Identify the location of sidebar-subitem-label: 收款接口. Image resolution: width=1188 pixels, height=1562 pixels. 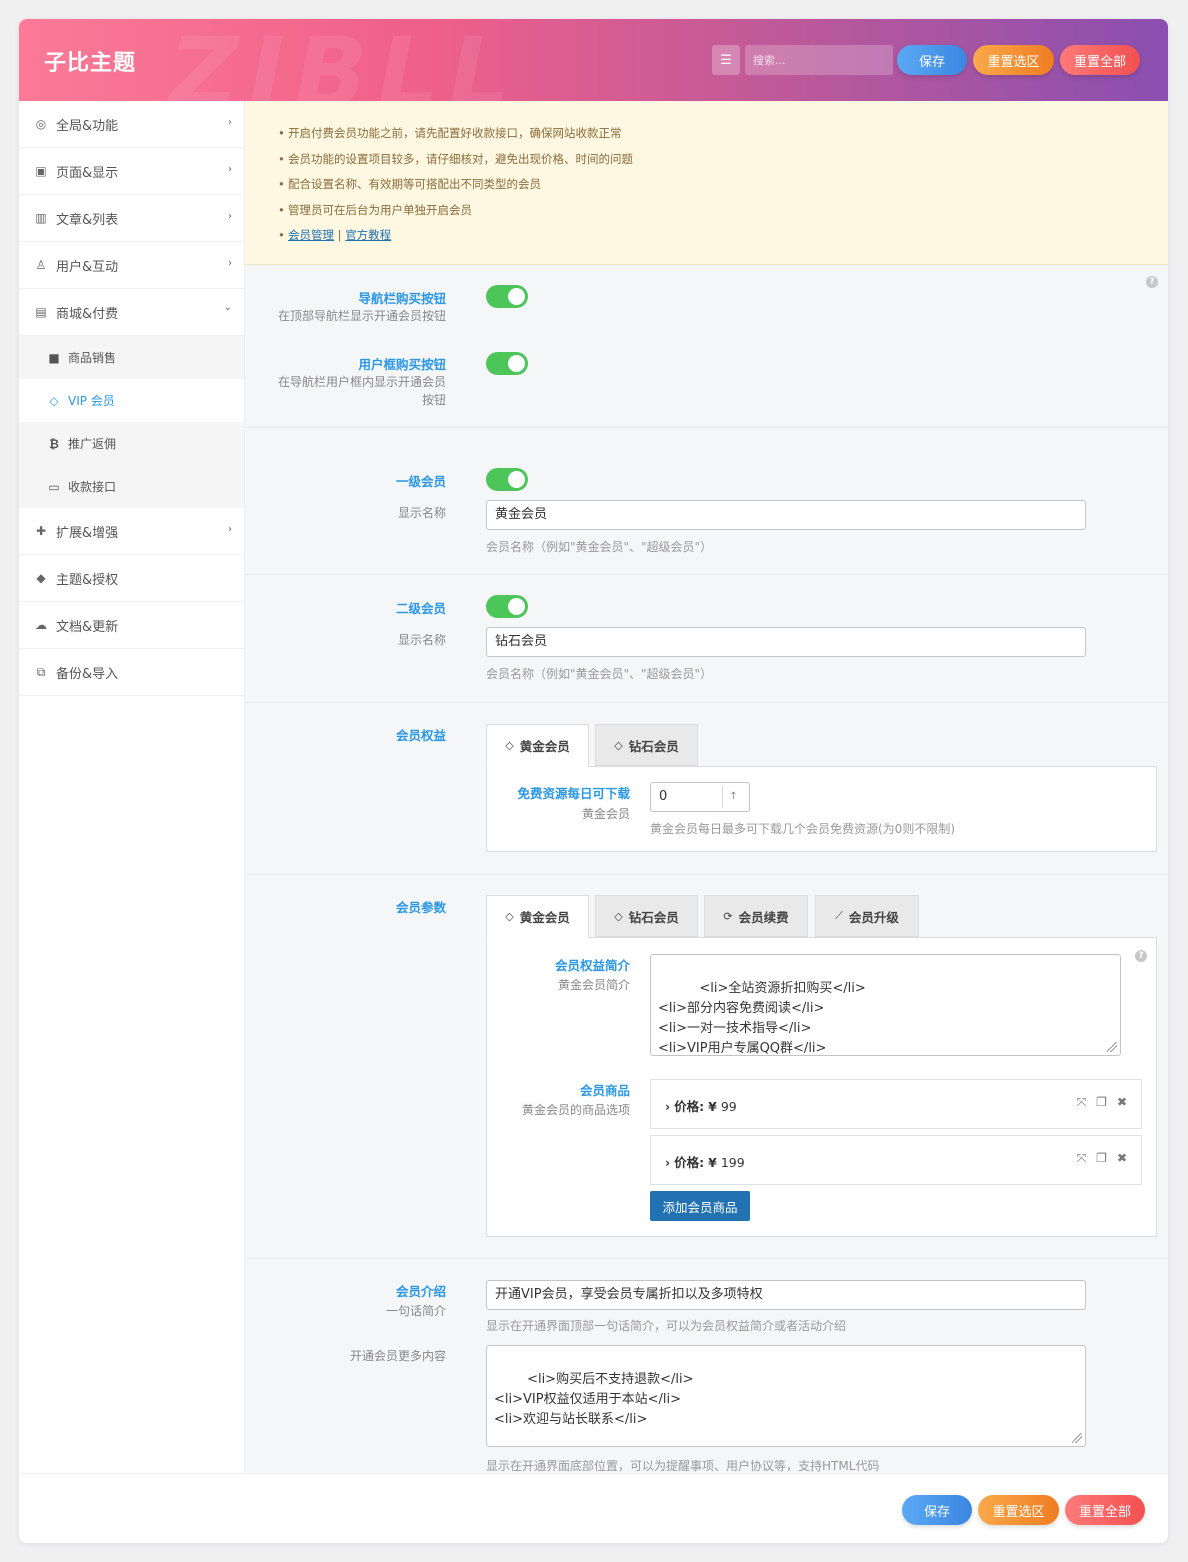
(92, 487).